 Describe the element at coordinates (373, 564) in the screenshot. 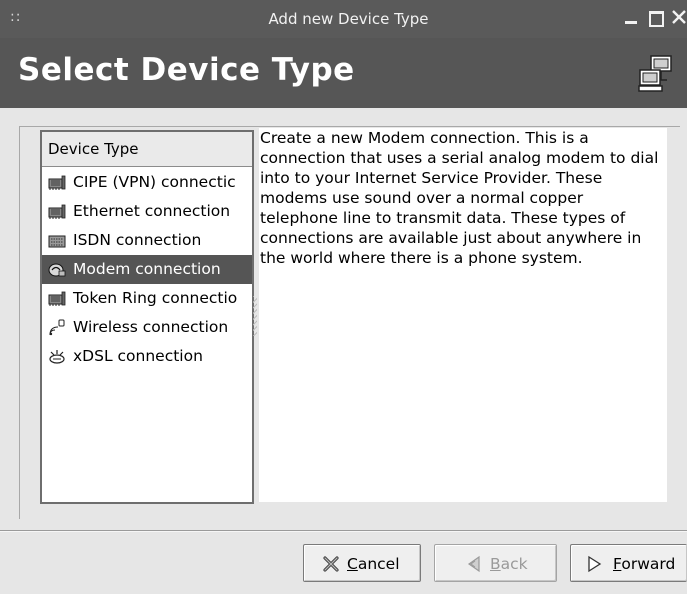

I see `cancel-button-label: Cancel` at that location.